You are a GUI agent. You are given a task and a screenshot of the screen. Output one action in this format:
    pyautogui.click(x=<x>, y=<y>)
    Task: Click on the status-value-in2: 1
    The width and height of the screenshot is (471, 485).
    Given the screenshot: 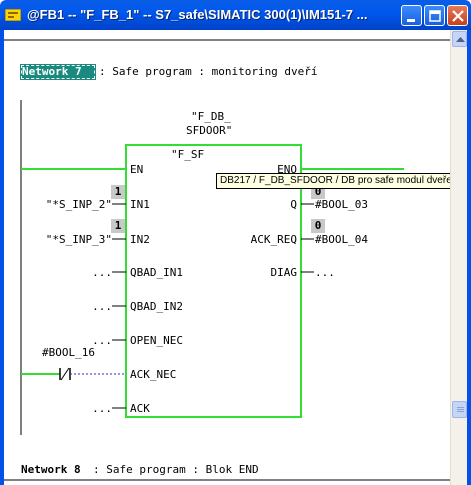 What is the action you would take?
    pyautogui.click(x=118, y=226)
    